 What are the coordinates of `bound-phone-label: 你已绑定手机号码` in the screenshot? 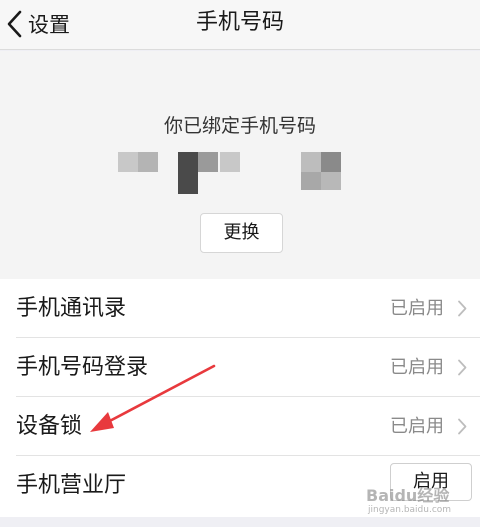 It's located at (239, 126).